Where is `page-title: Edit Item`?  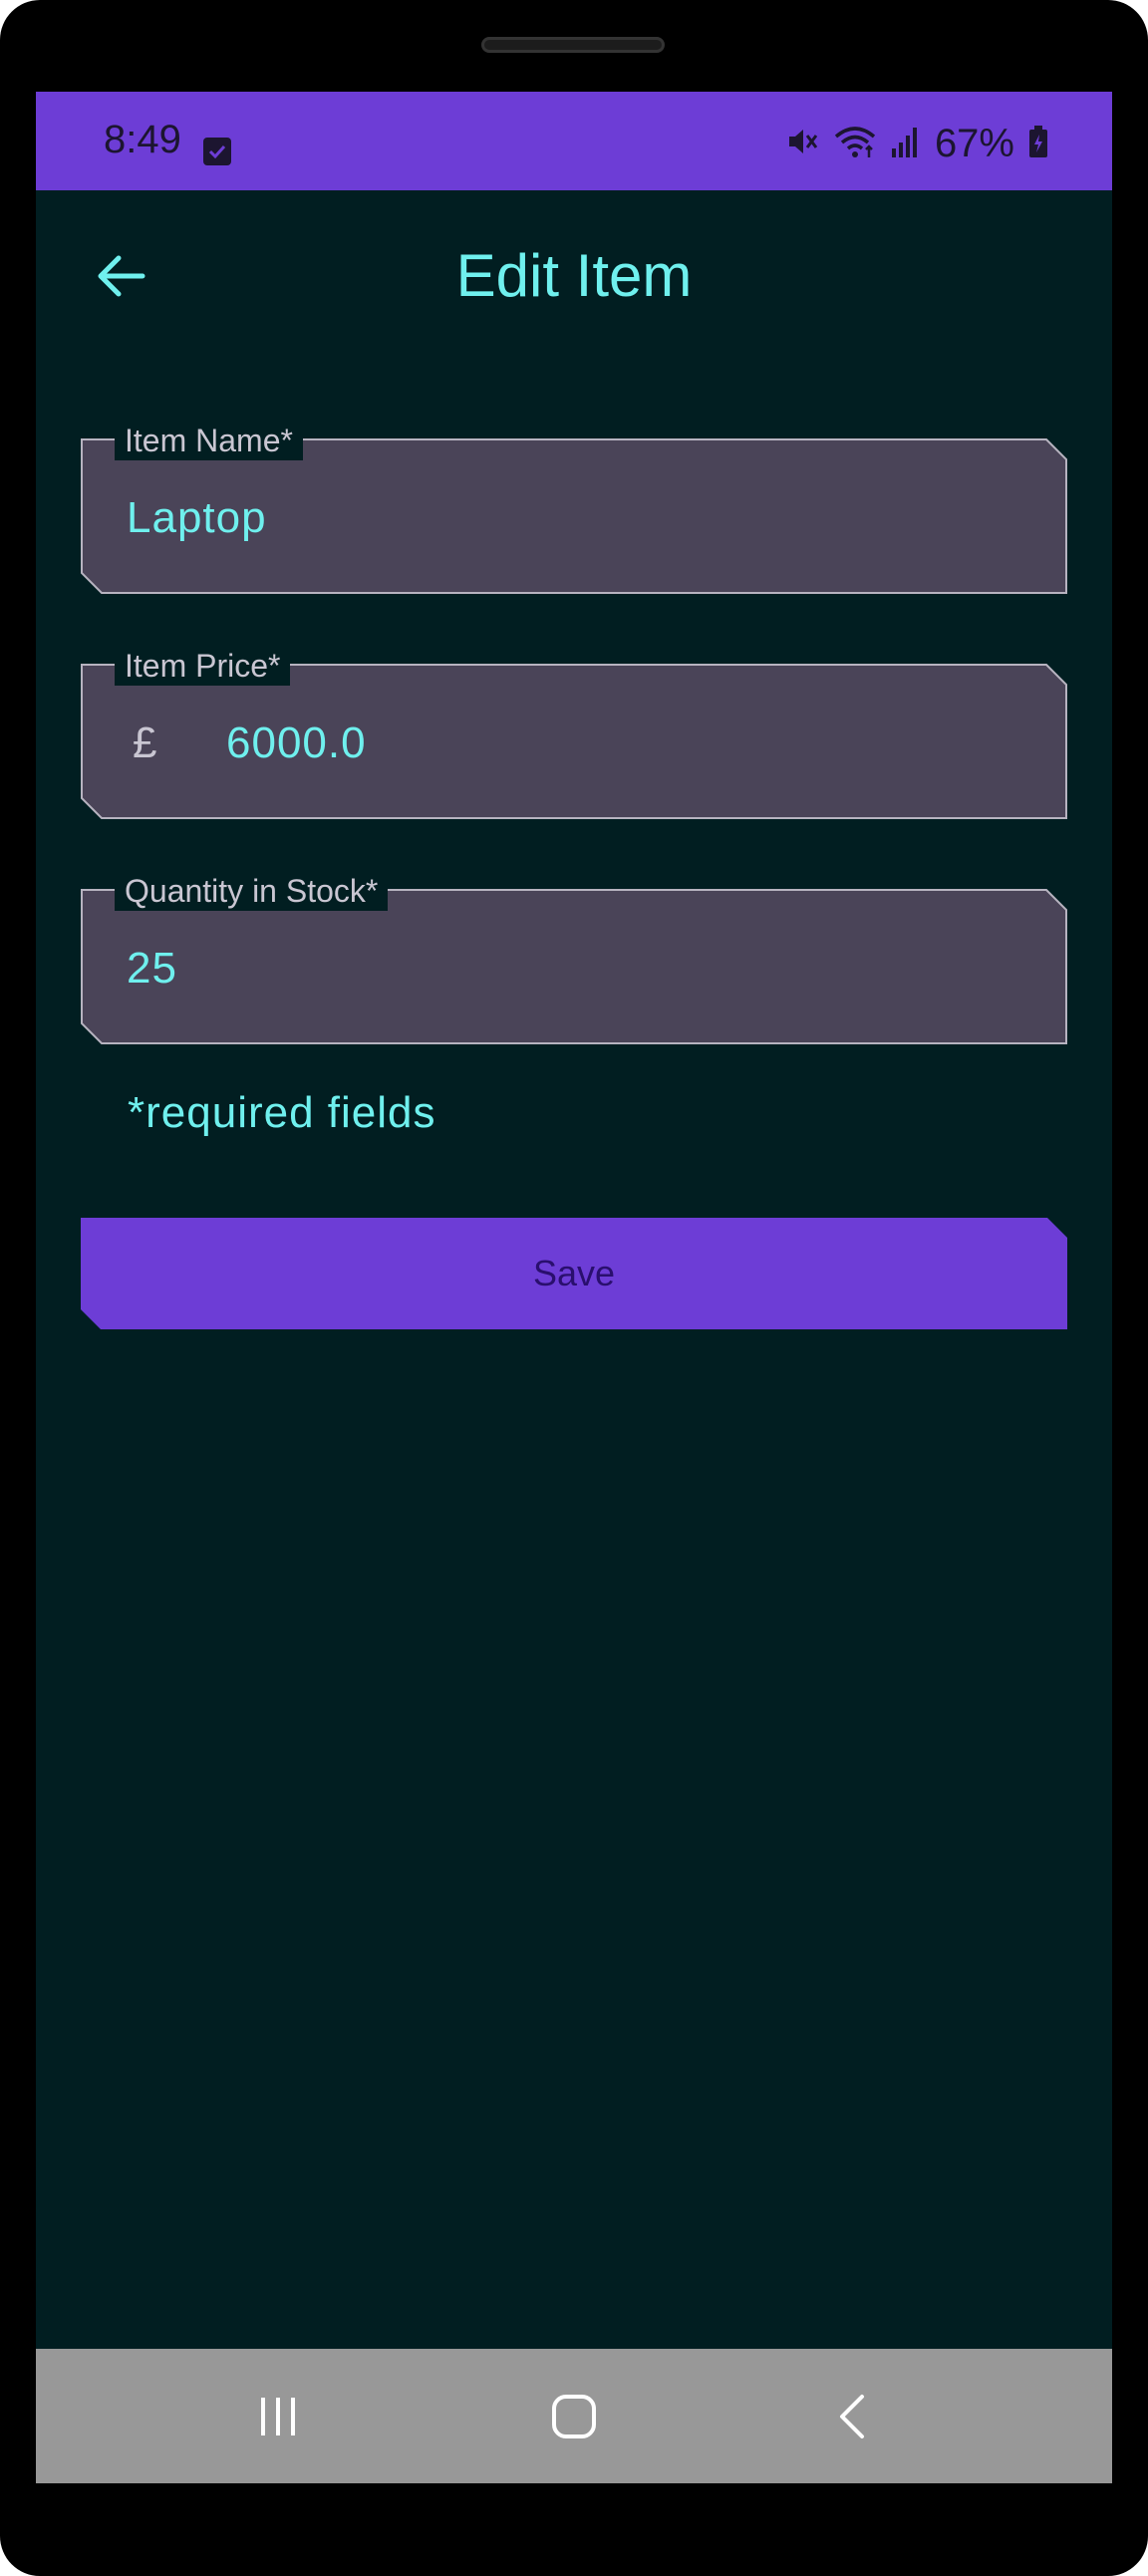
page-title: Edit Item is located at coordinates (574, 275).